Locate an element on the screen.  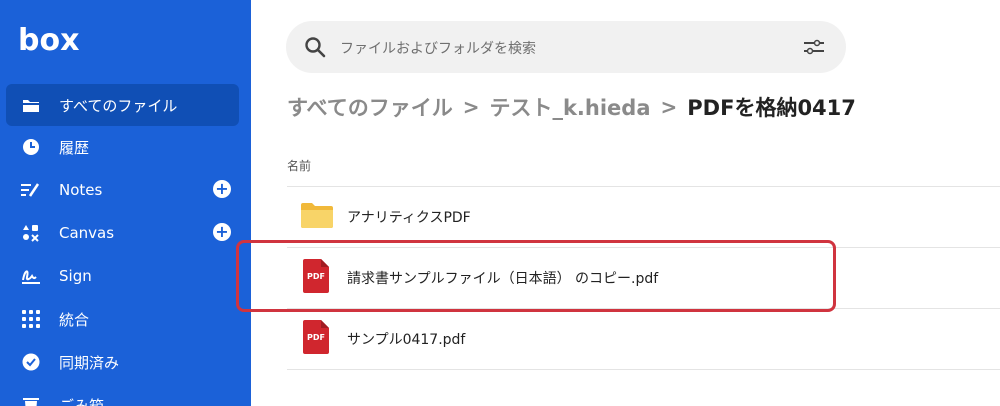
sidebar-item-all-files: すべてのファイル is located at coordinates (122, 105).